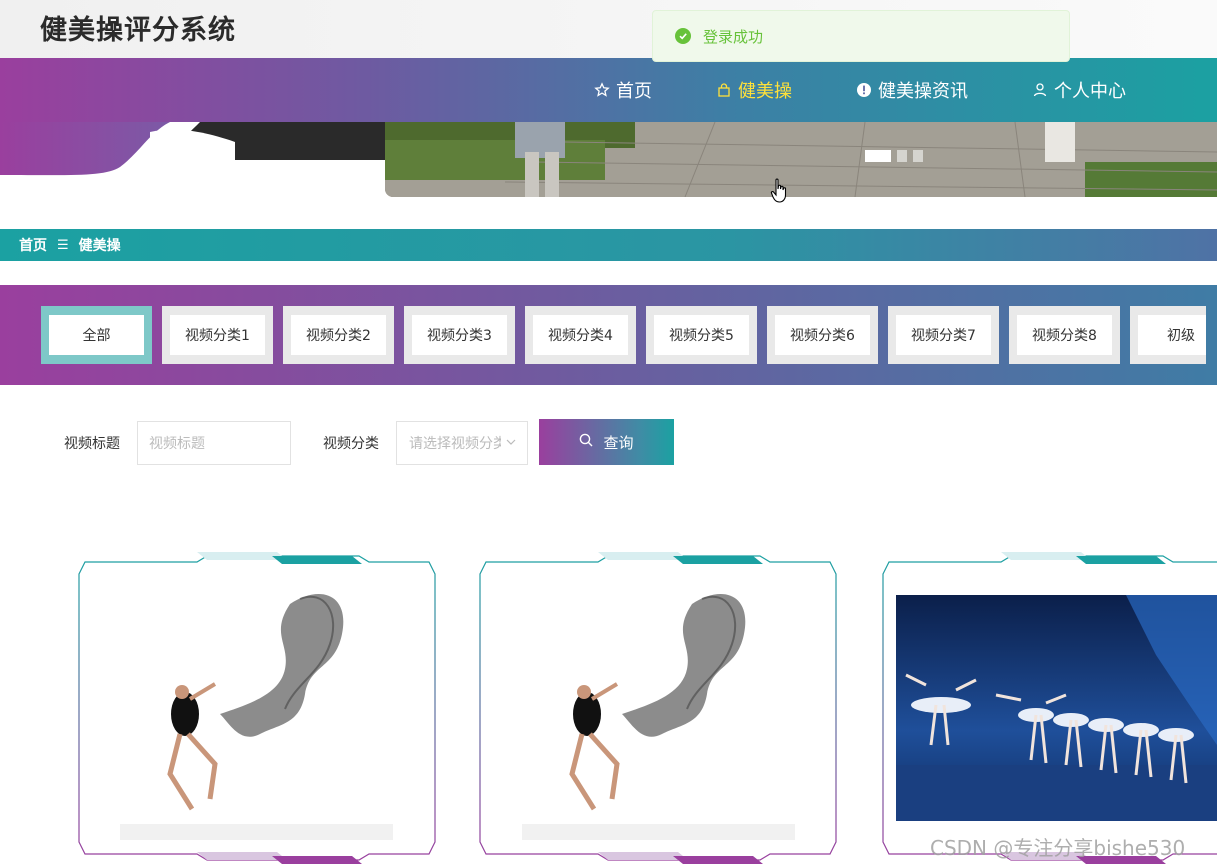 Image resolution: width=1217 pixels, height=866 pixels. What do you see at coordinates (765, 91) in the screenshot?
I see `nav-label-aerobics: 健美操` at bounding box center [765, 91].